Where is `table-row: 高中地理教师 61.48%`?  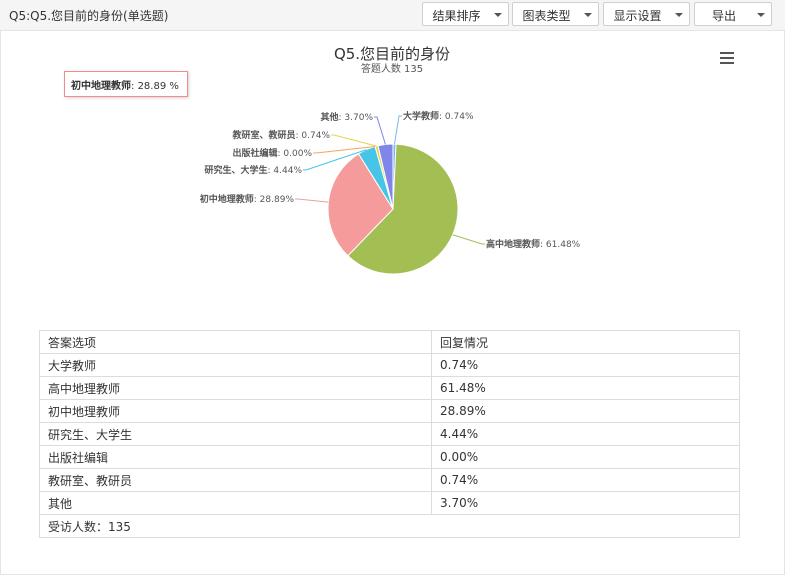 table-row: 高中地理教师 61.48% is located at coordinates (389, 388).